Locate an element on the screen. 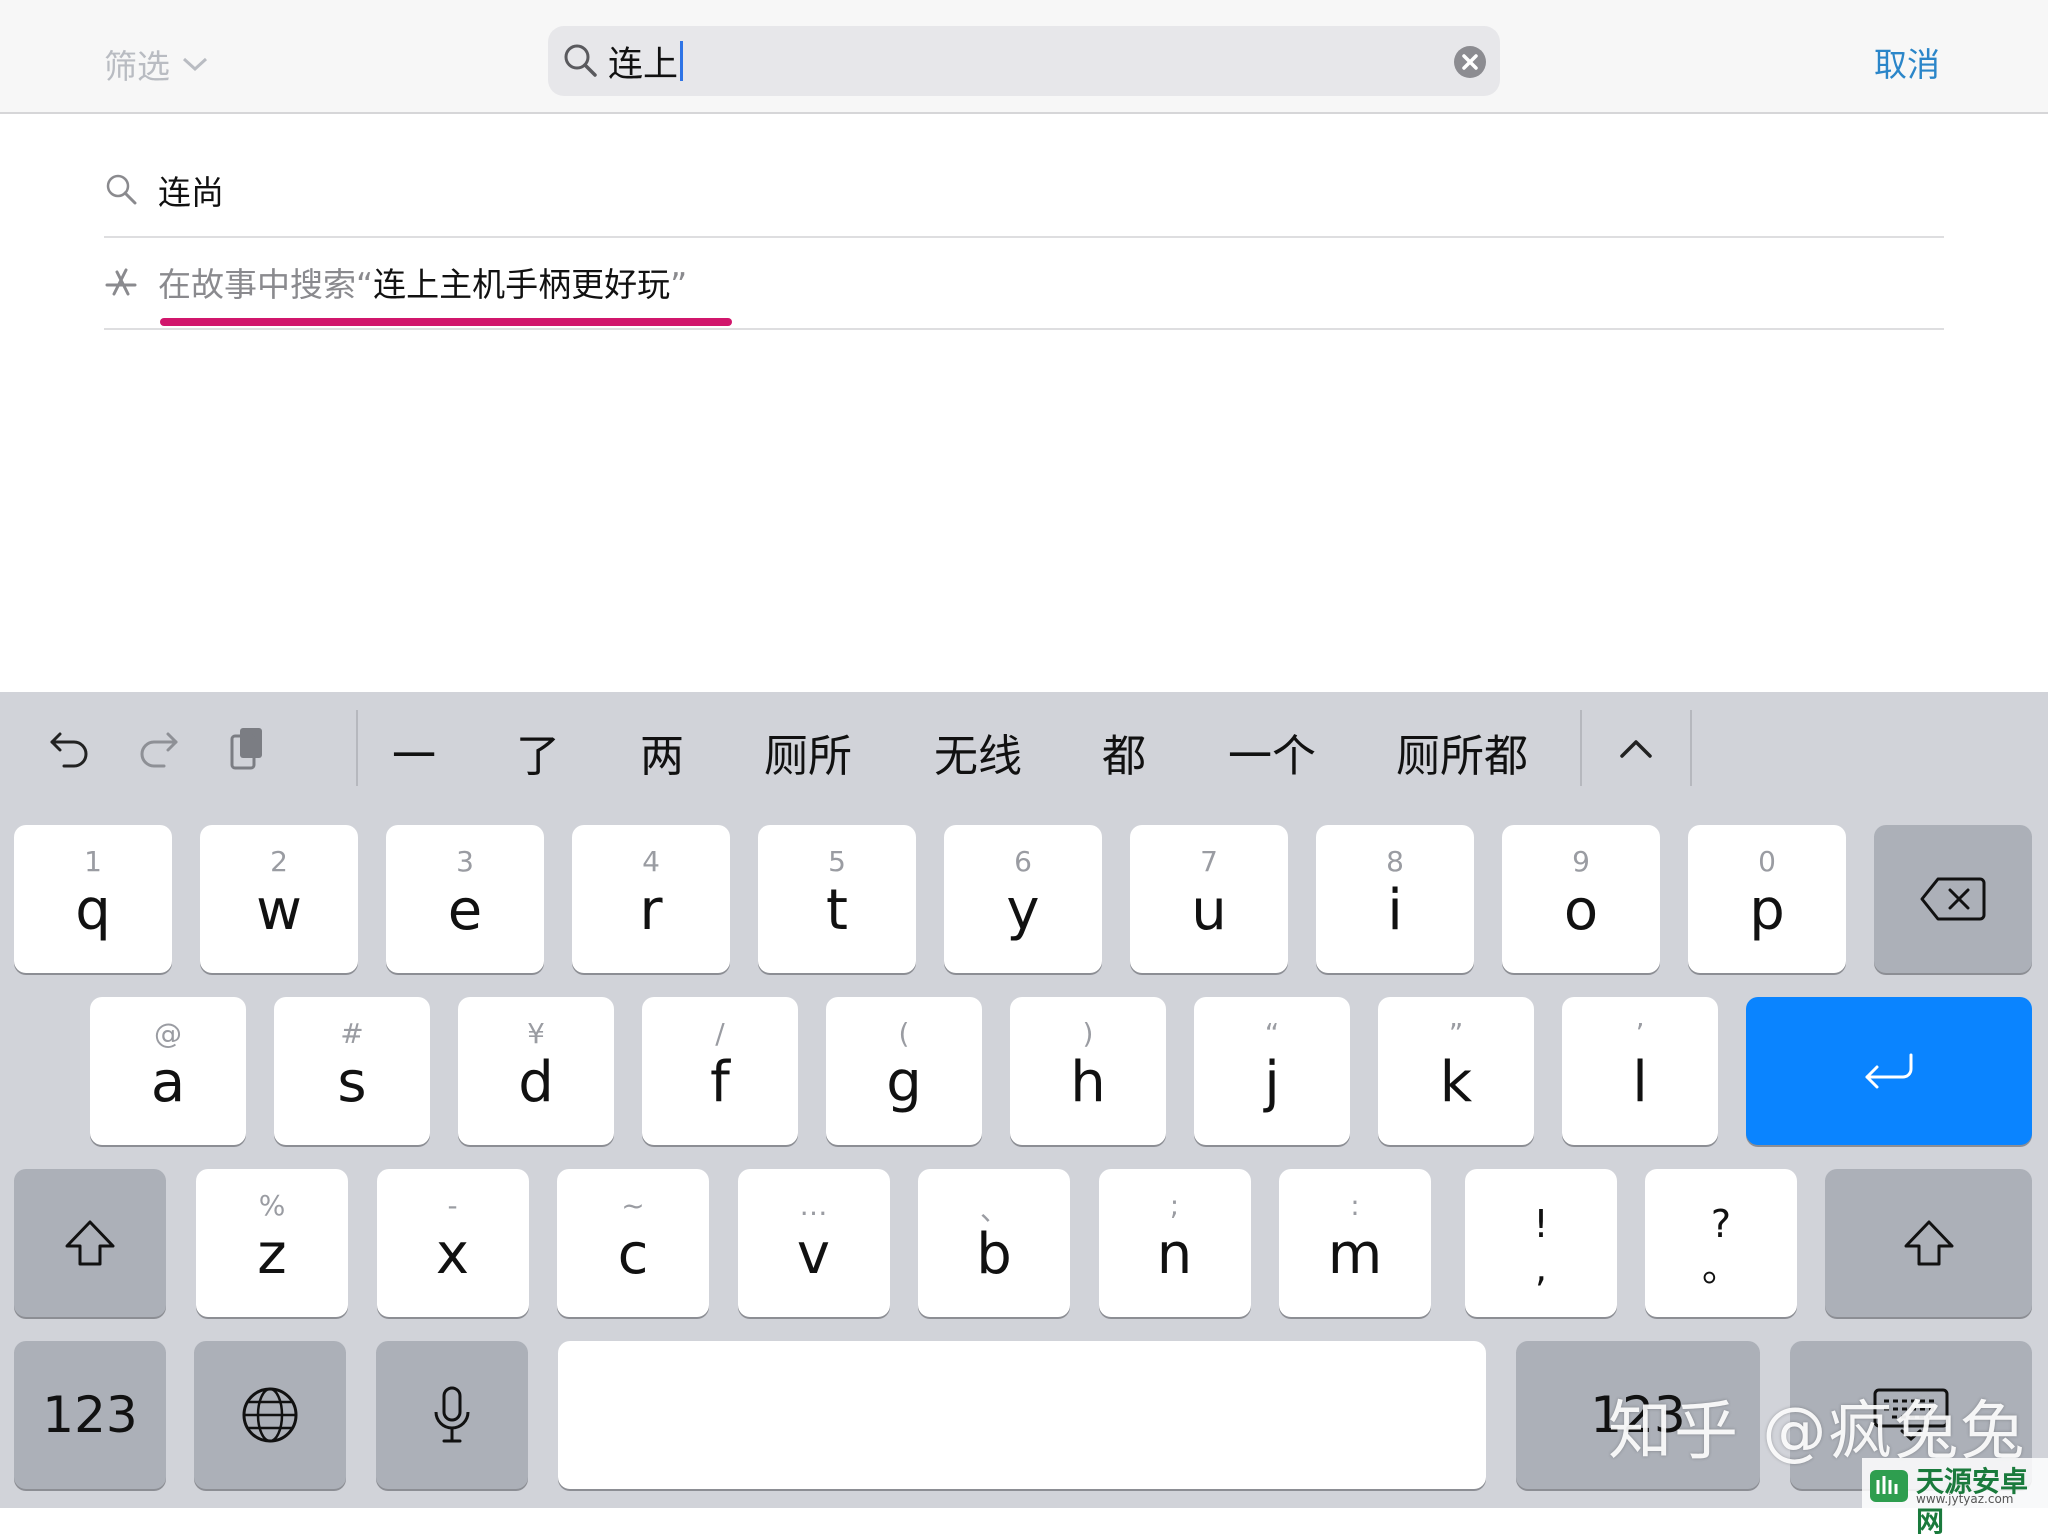  shift-icon is located at coordinates (90, 1243).